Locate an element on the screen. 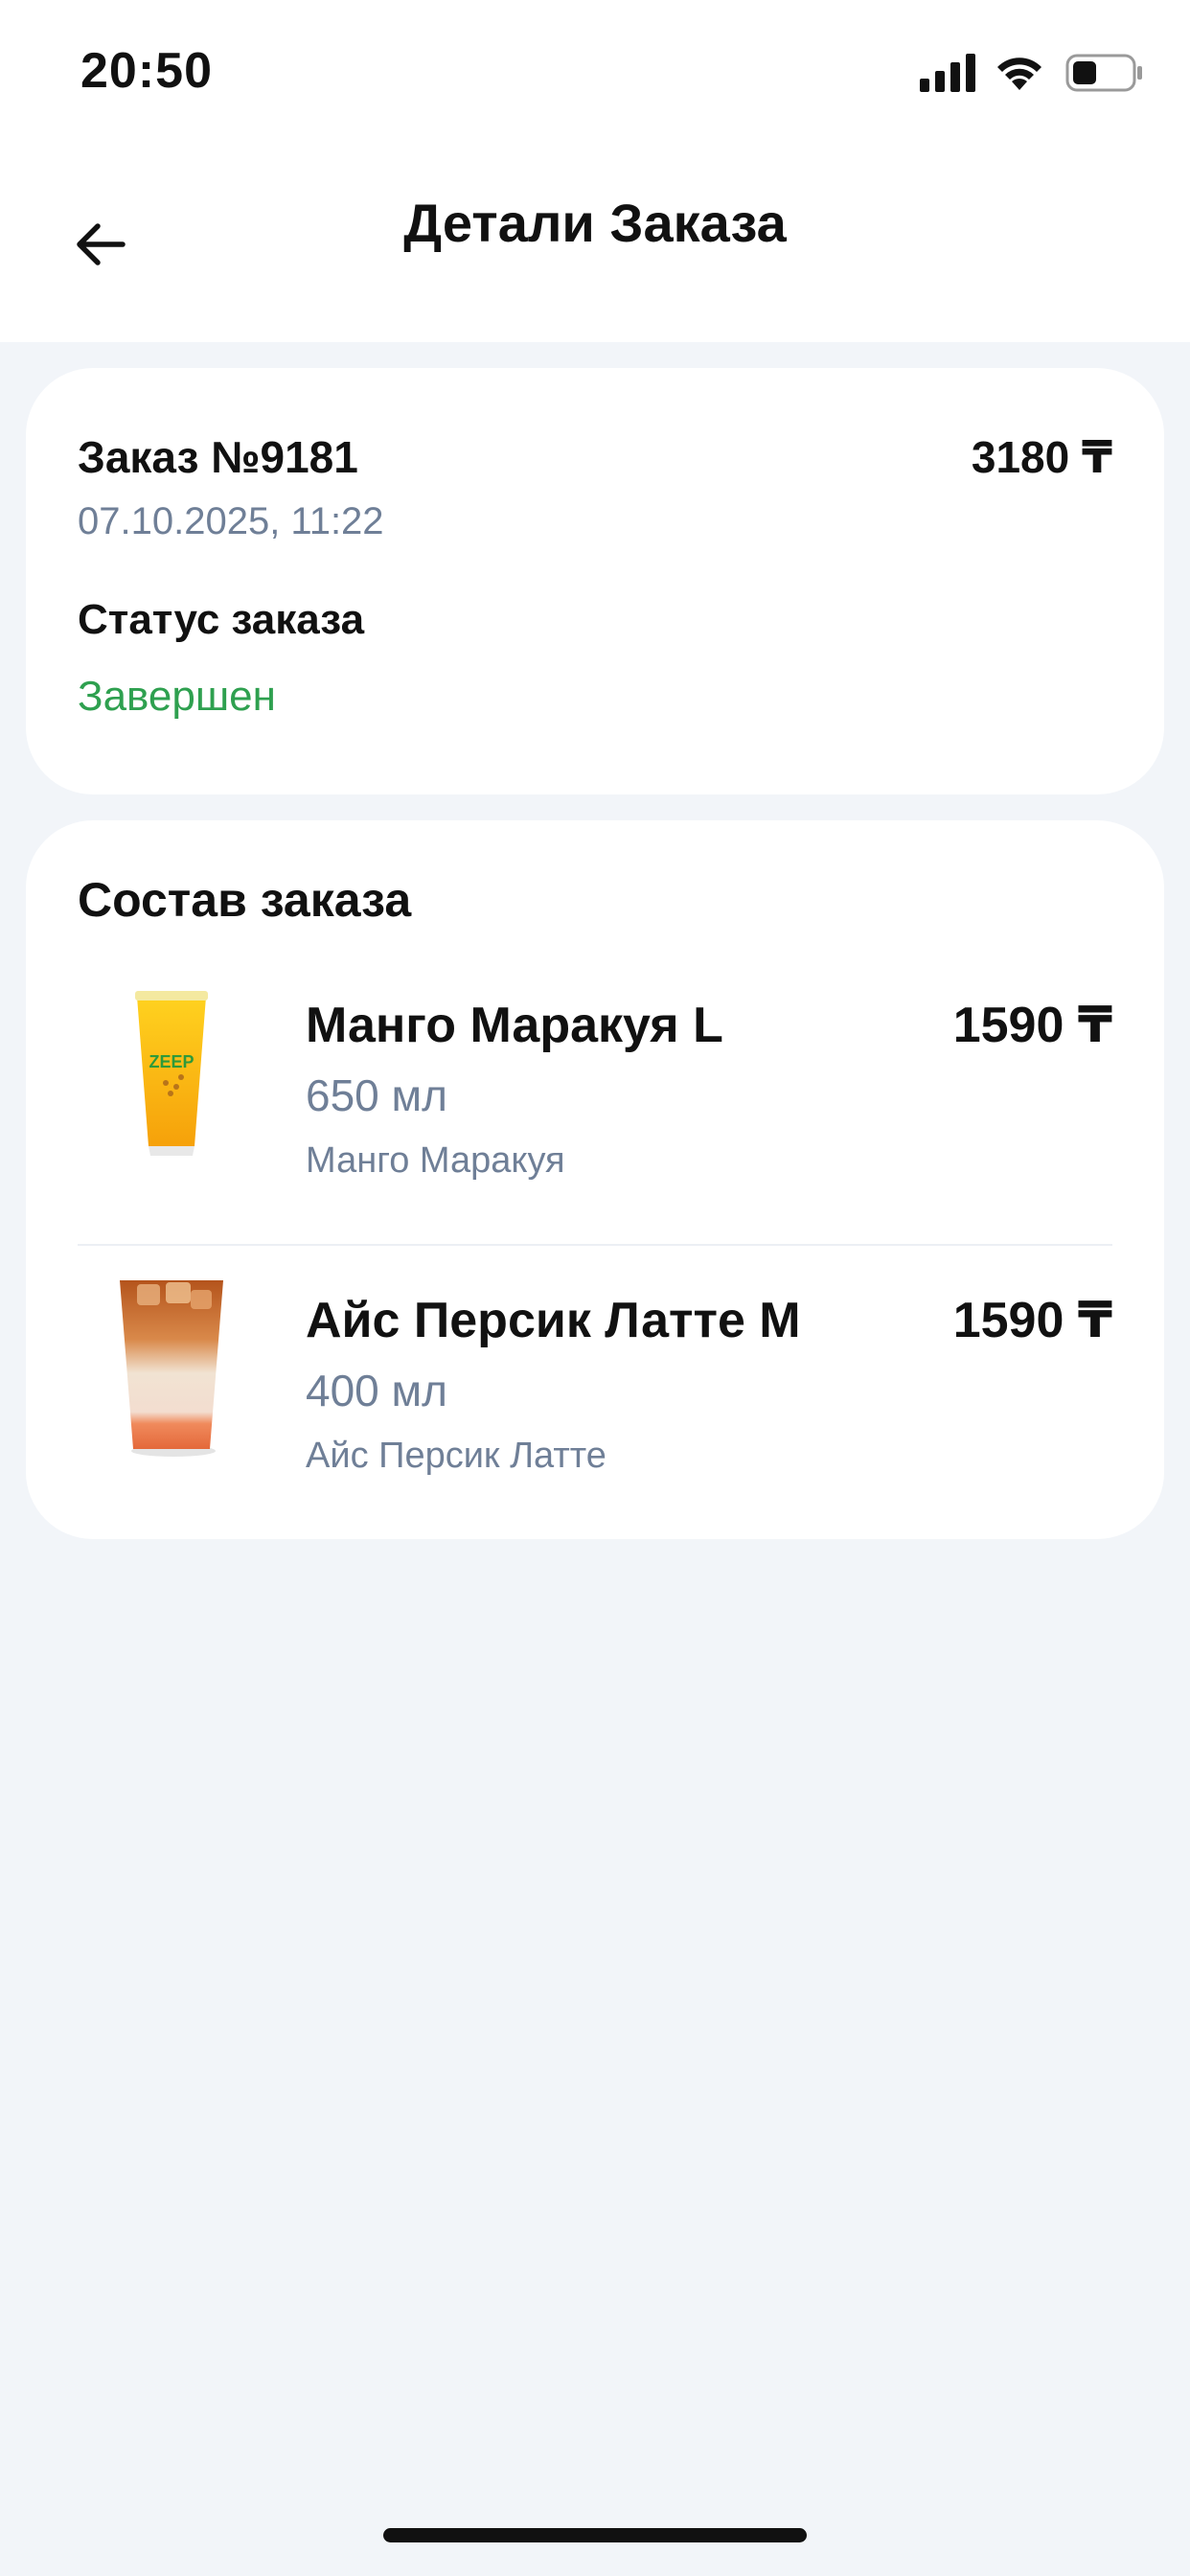 The image size is (1190, 2576). status-icons is located at coordinates (1032, 73).